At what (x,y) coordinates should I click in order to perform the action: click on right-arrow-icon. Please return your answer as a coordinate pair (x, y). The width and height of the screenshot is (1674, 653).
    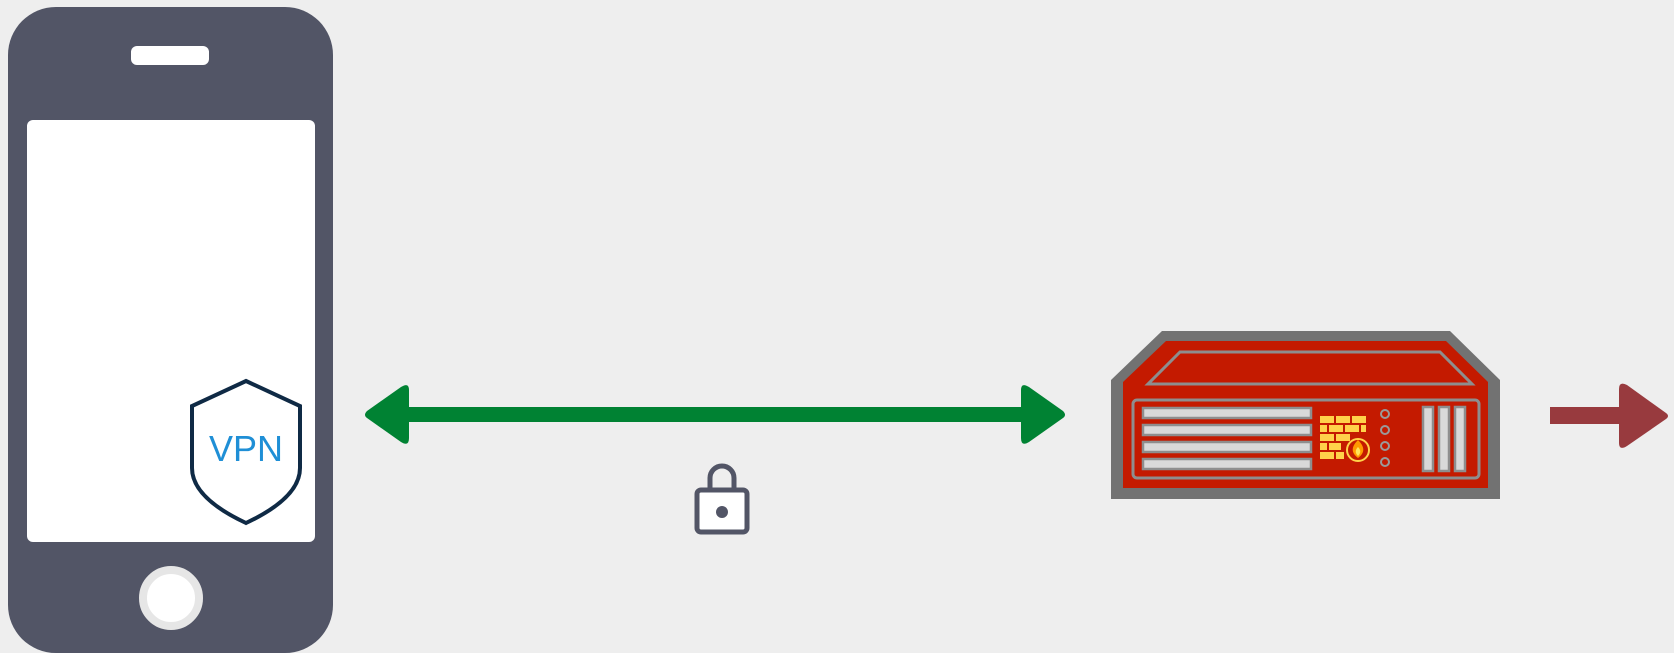
    Looking at the image, I should click on (1609, 415).